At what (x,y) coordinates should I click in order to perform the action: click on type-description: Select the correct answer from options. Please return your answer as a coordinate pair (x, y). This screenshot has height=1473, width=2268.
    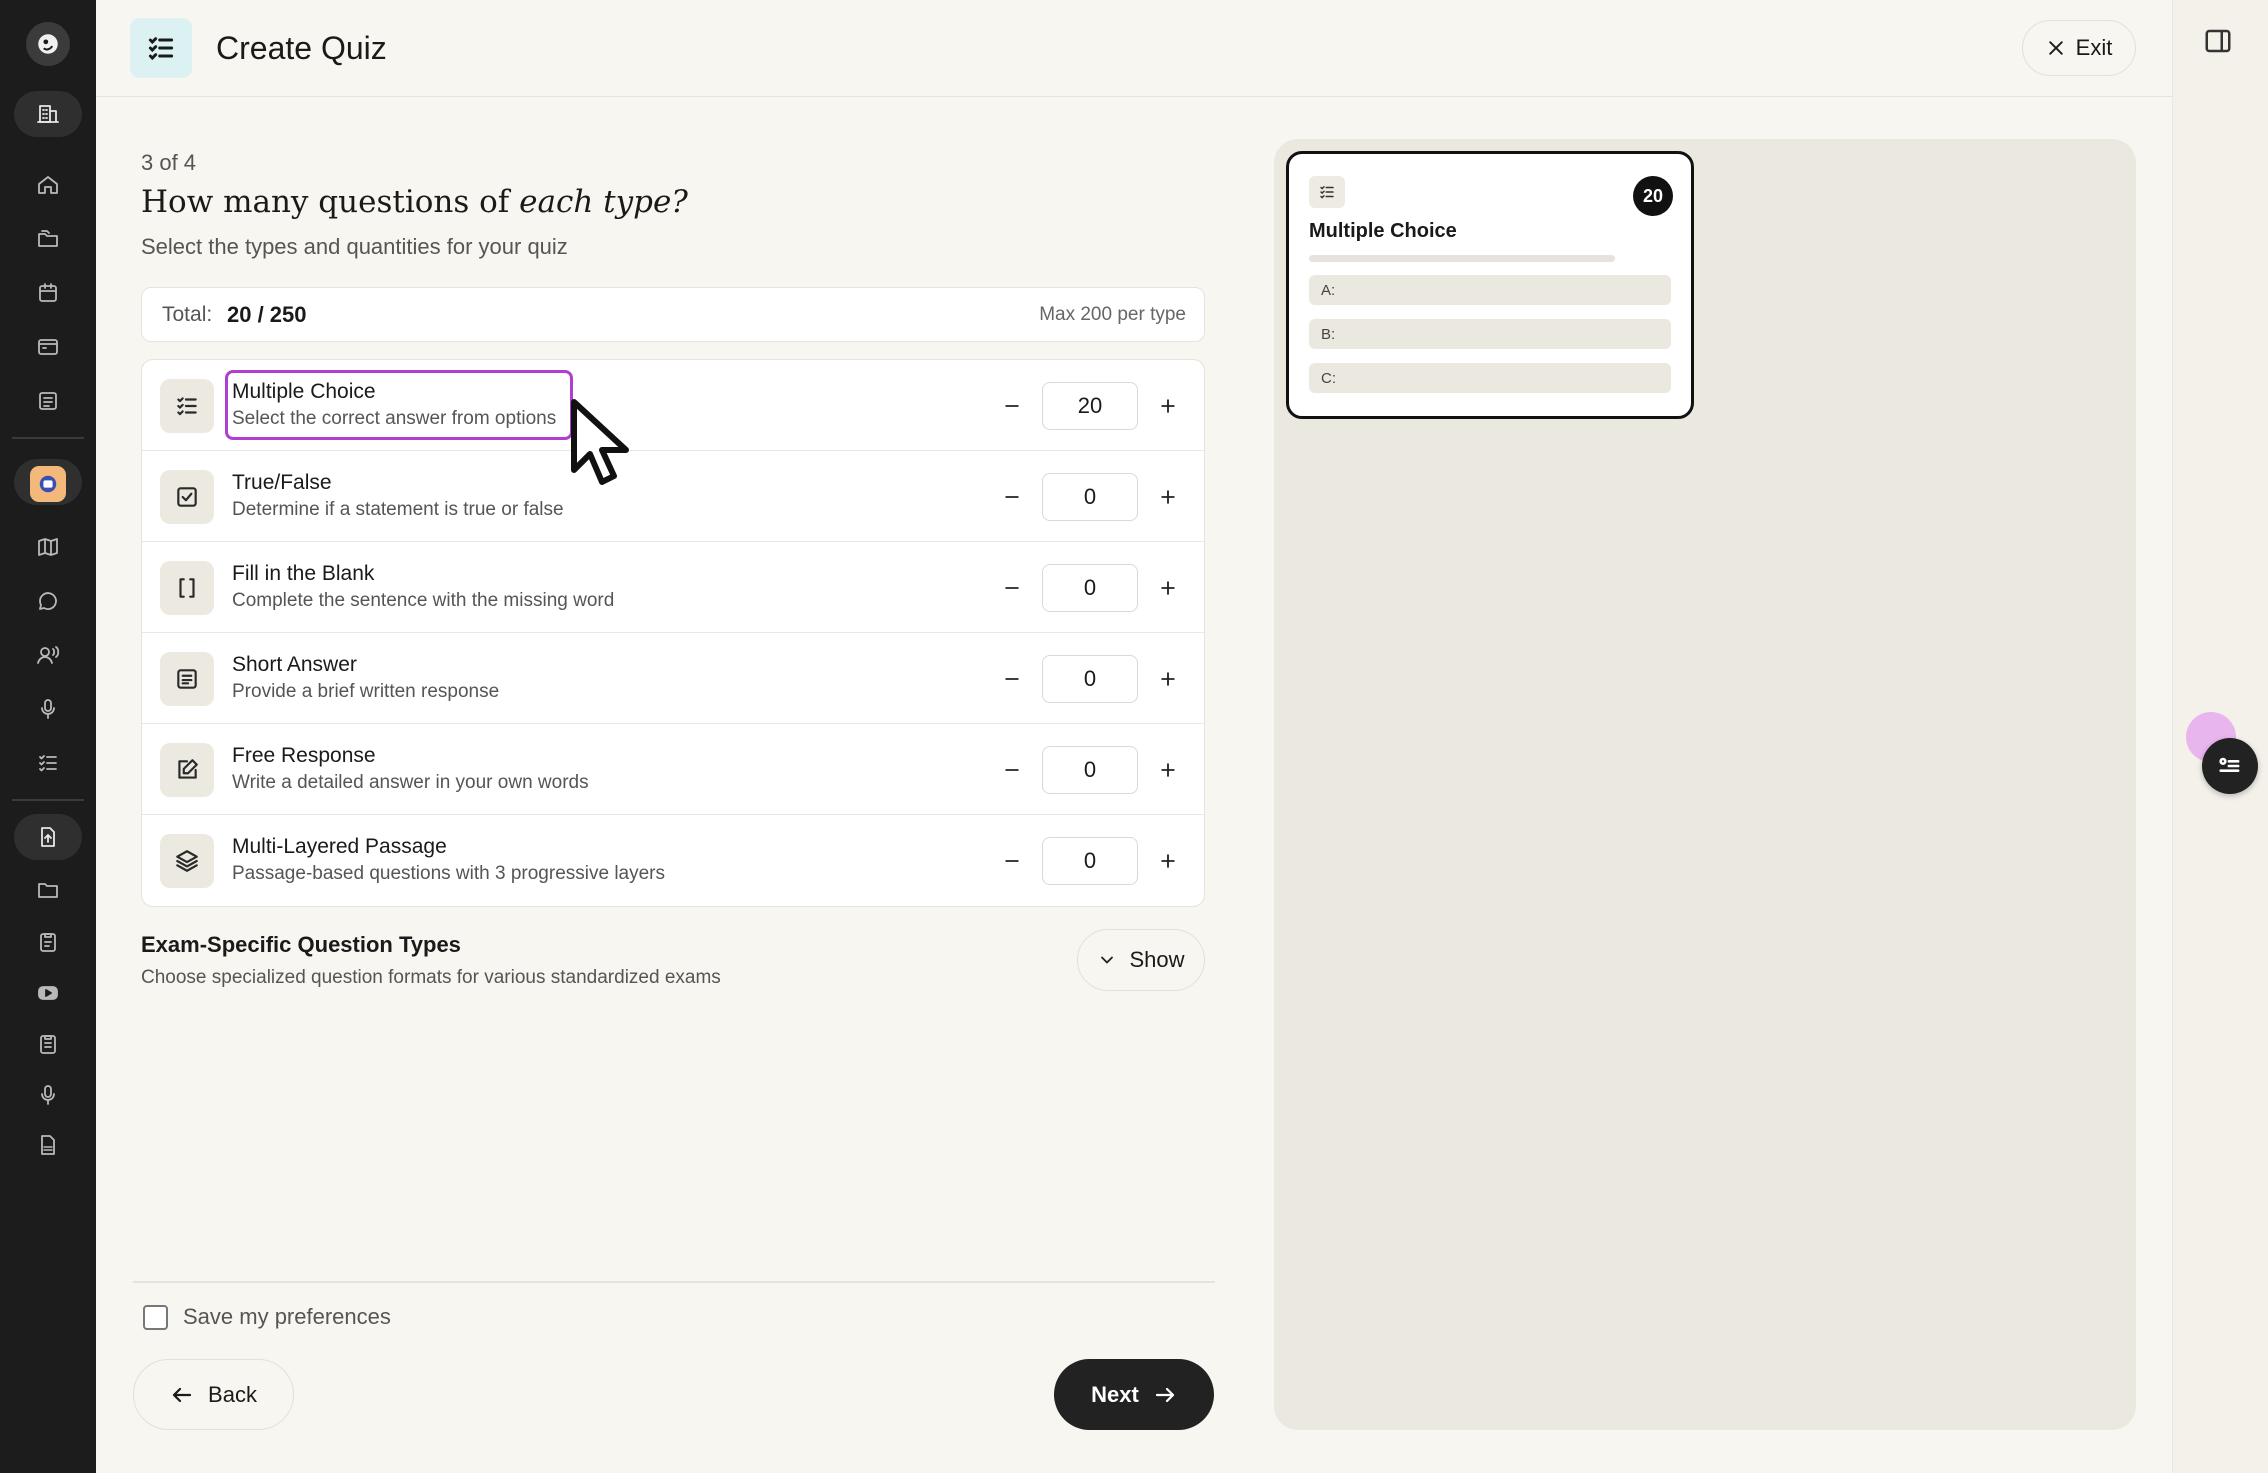
    Looking at the image, I should click on (394, 418).